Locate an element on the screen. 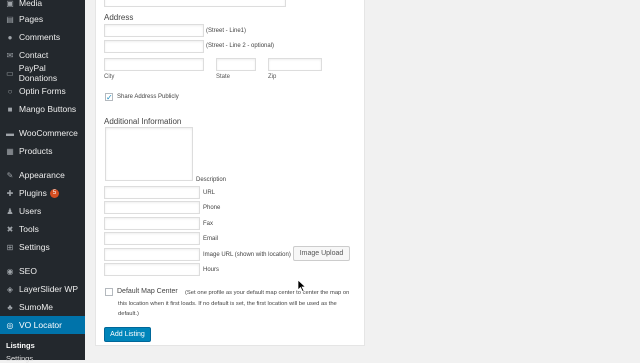 The image size is (640, 363). sidebar-item-settings: ⊞ Settings is located at coordinates (42, 247).